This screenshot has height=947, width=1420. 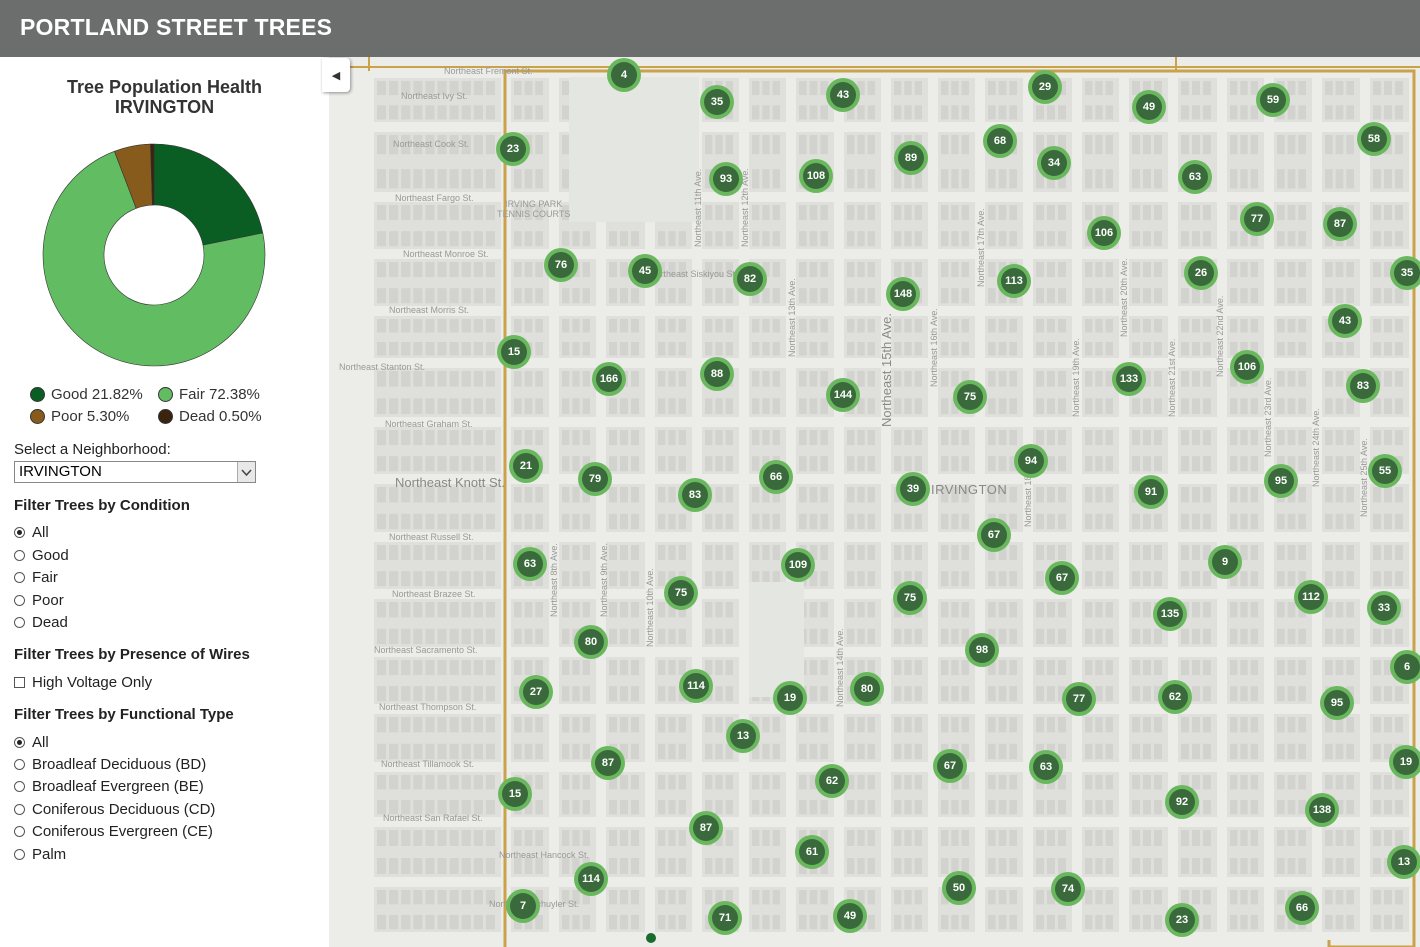 I want to click on tree-cluster-marker: 27, so click(x=536, y=692).